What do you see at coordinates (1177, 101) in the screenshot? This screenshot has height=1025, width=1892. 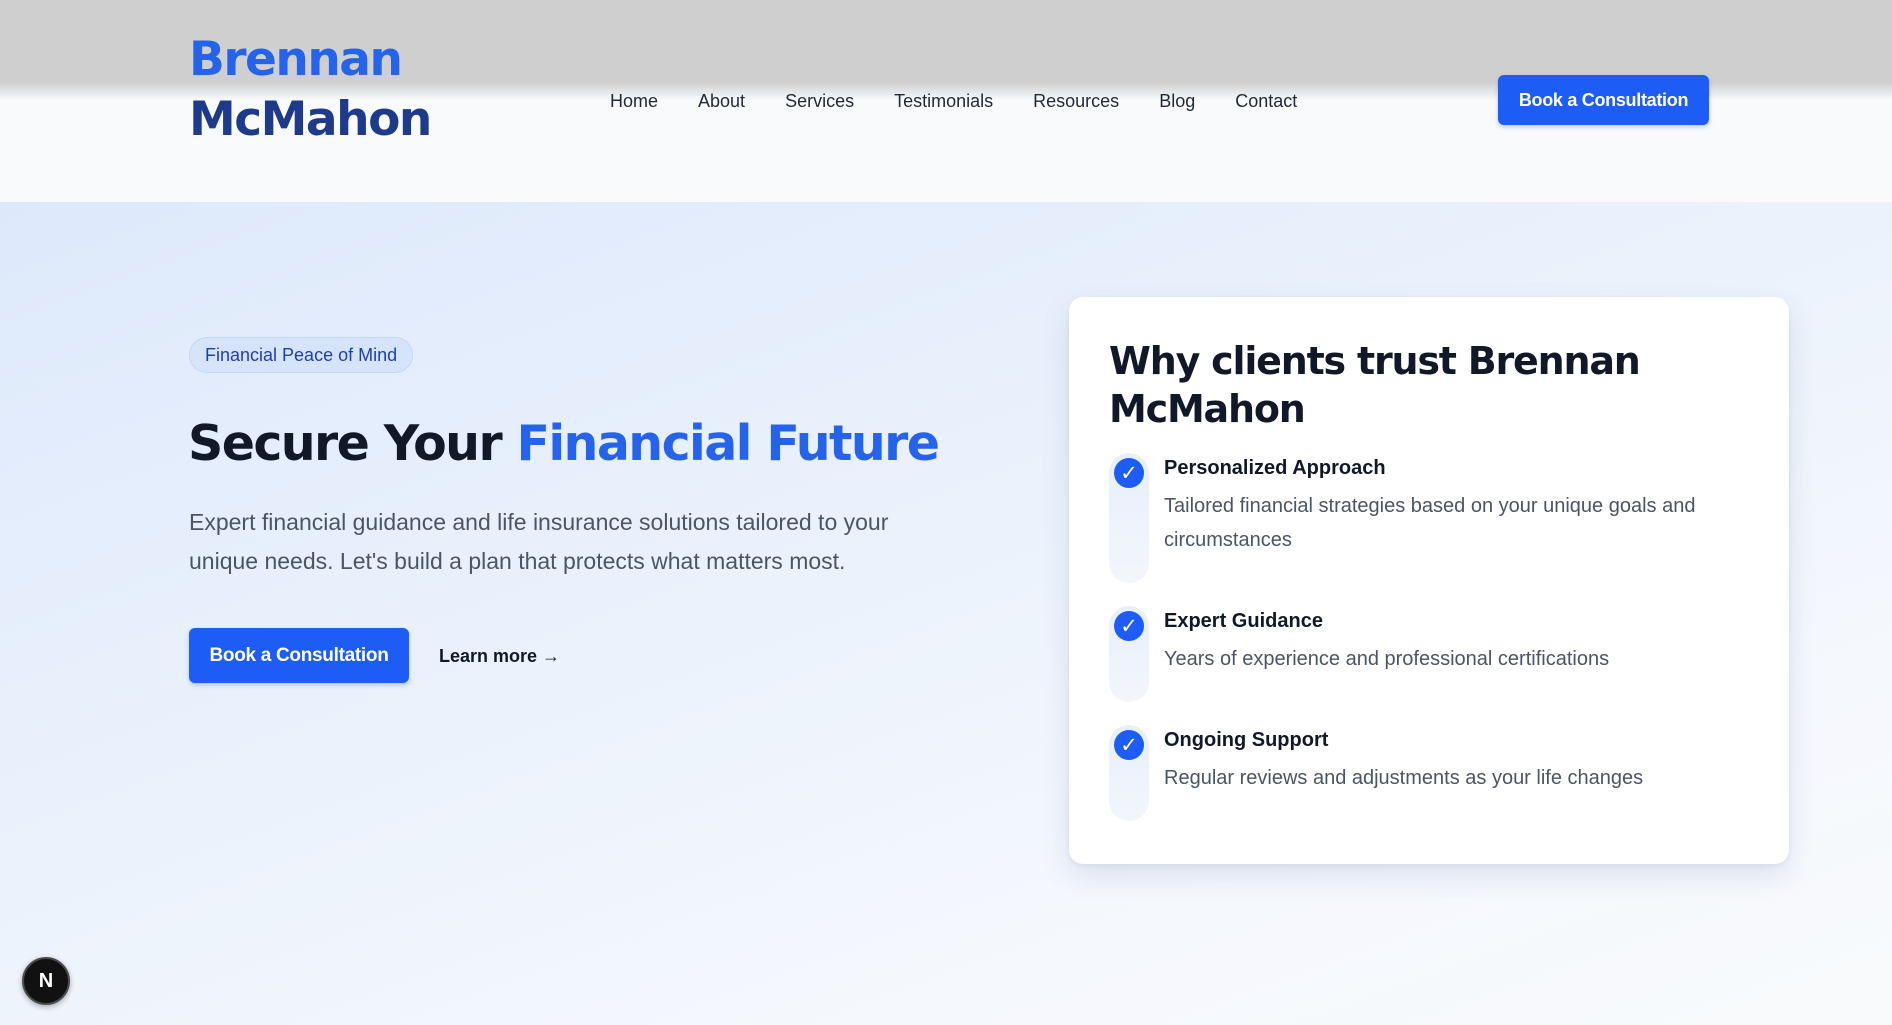 I see `nav-link-blog: Blog` at bounding box center [1177, 101].